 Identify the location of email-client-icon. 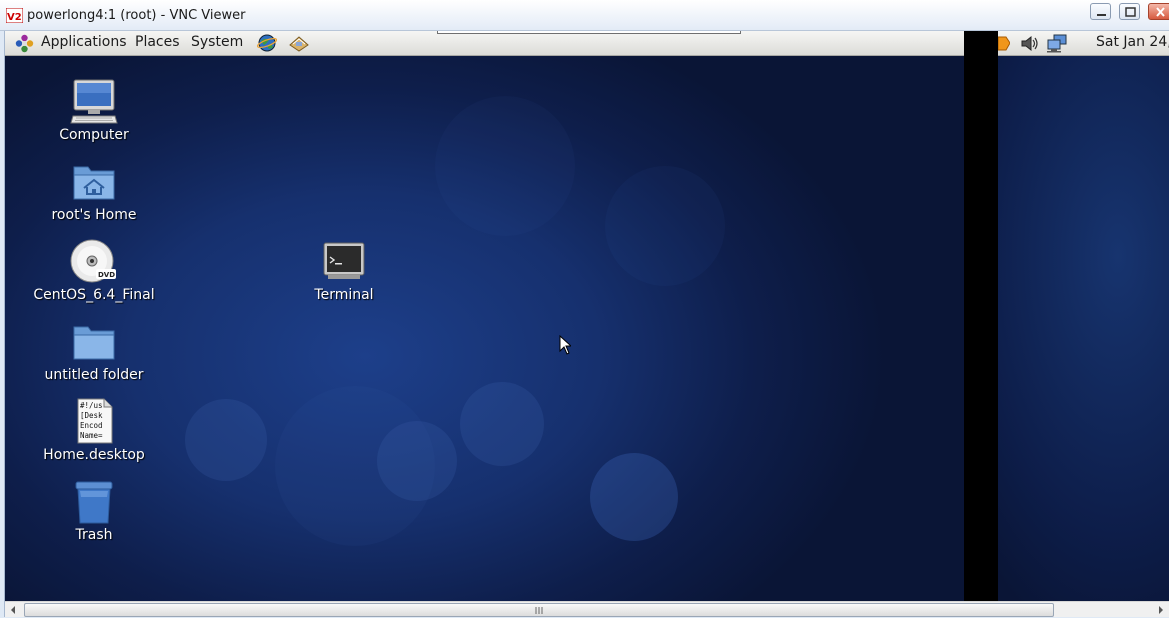
(299, 43).